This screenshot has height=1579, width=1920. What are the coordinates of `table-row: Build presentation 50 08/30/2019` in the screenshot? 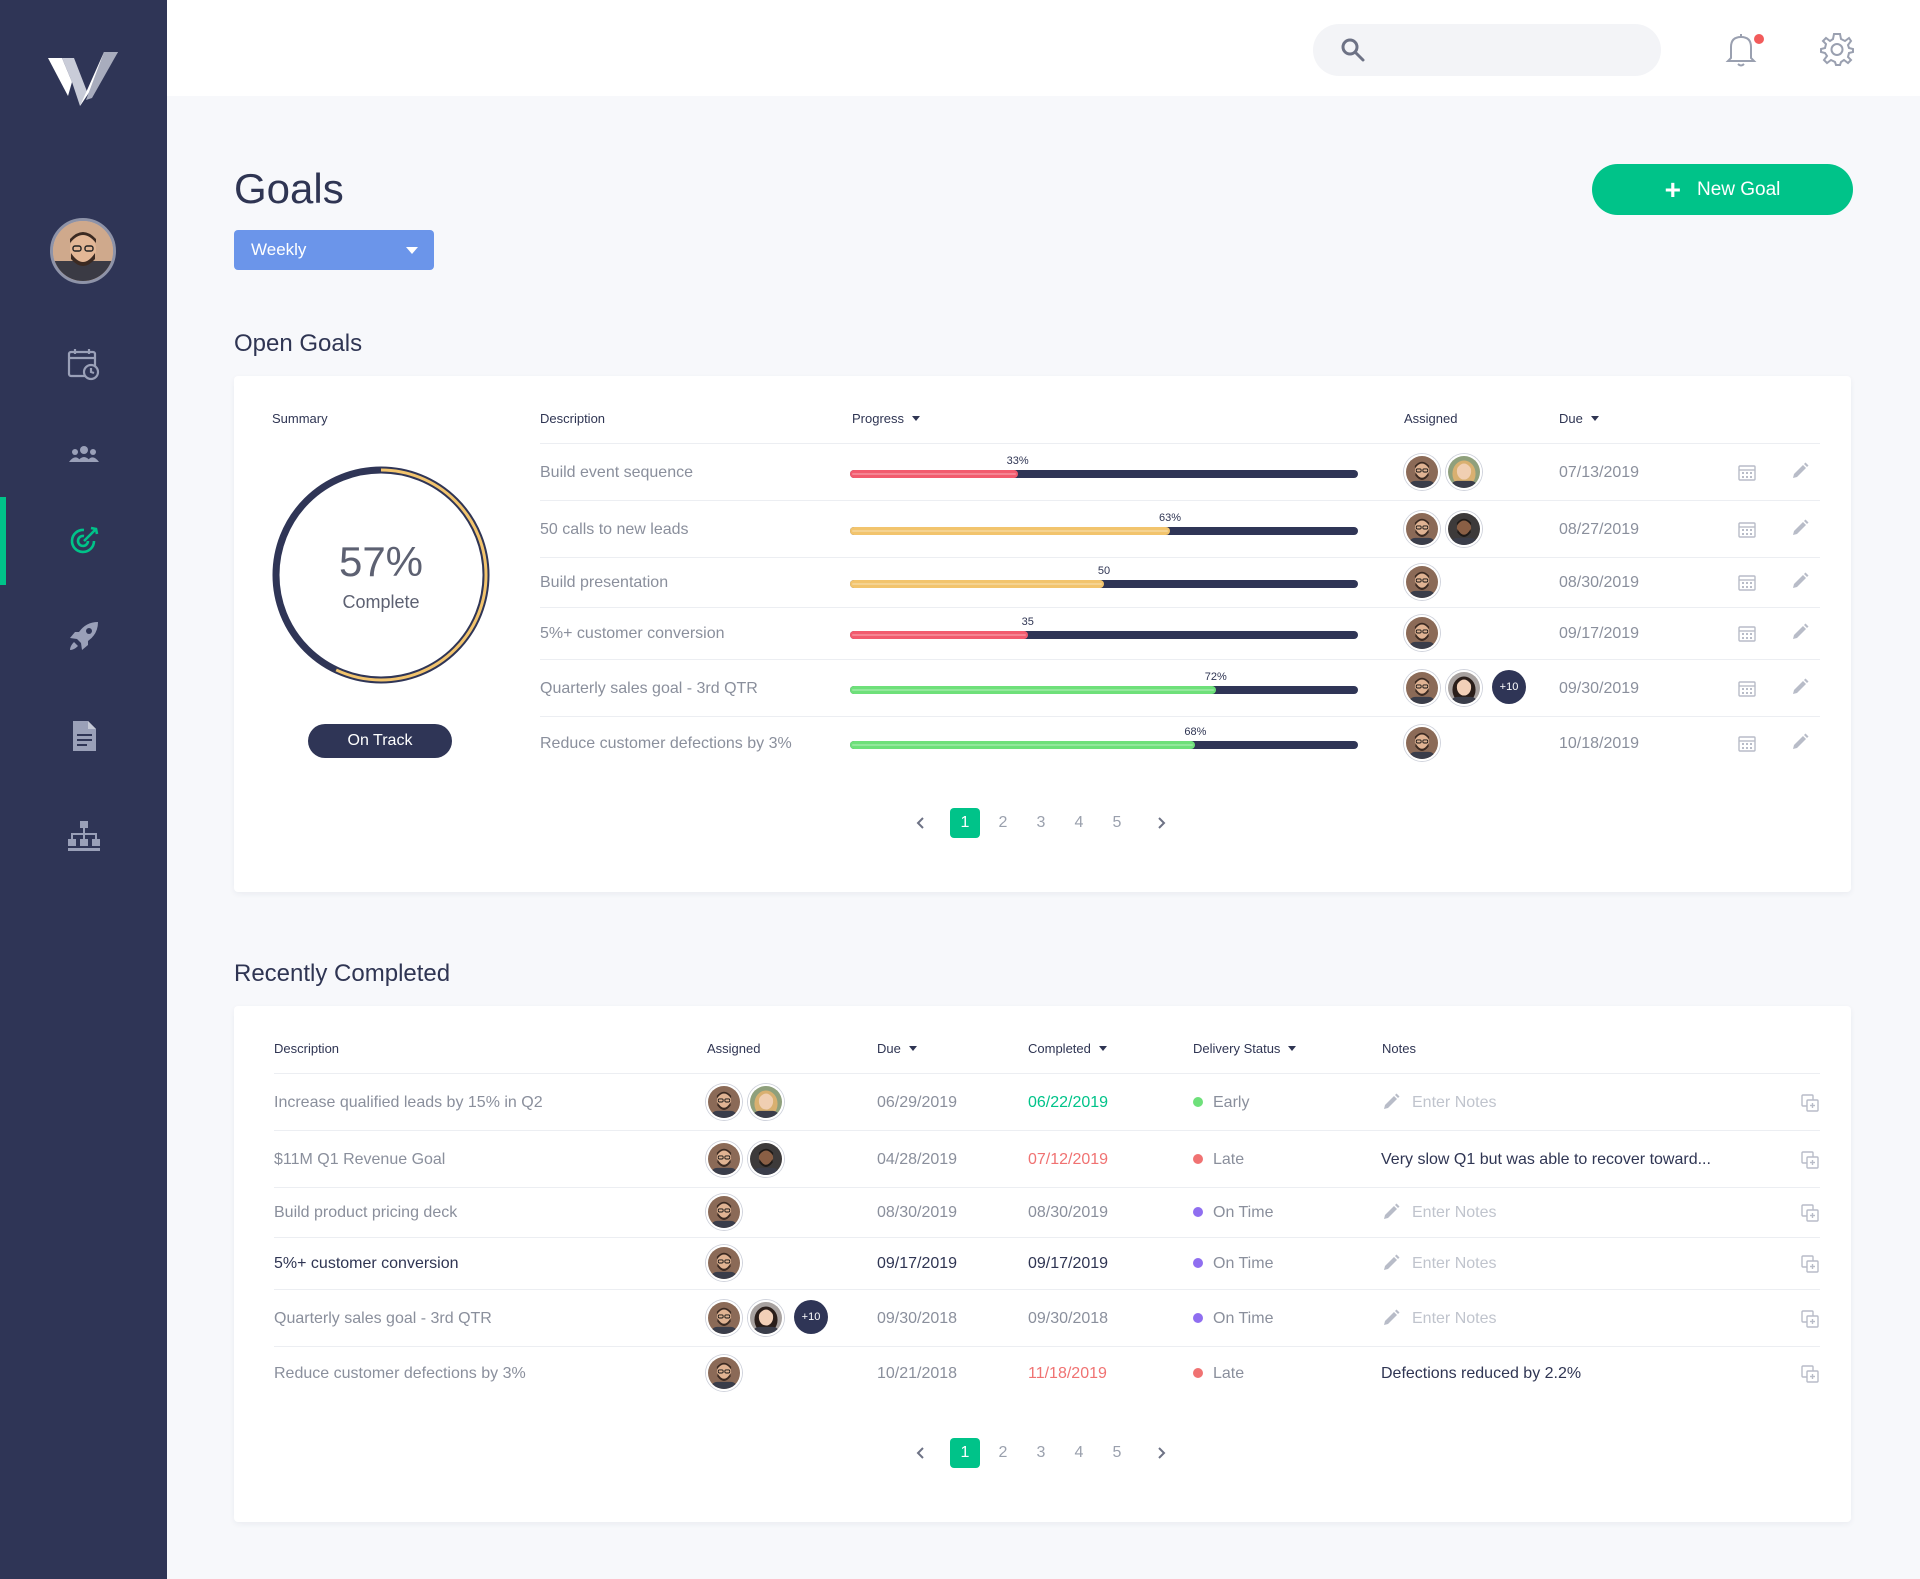 It's located at (1180, 582).